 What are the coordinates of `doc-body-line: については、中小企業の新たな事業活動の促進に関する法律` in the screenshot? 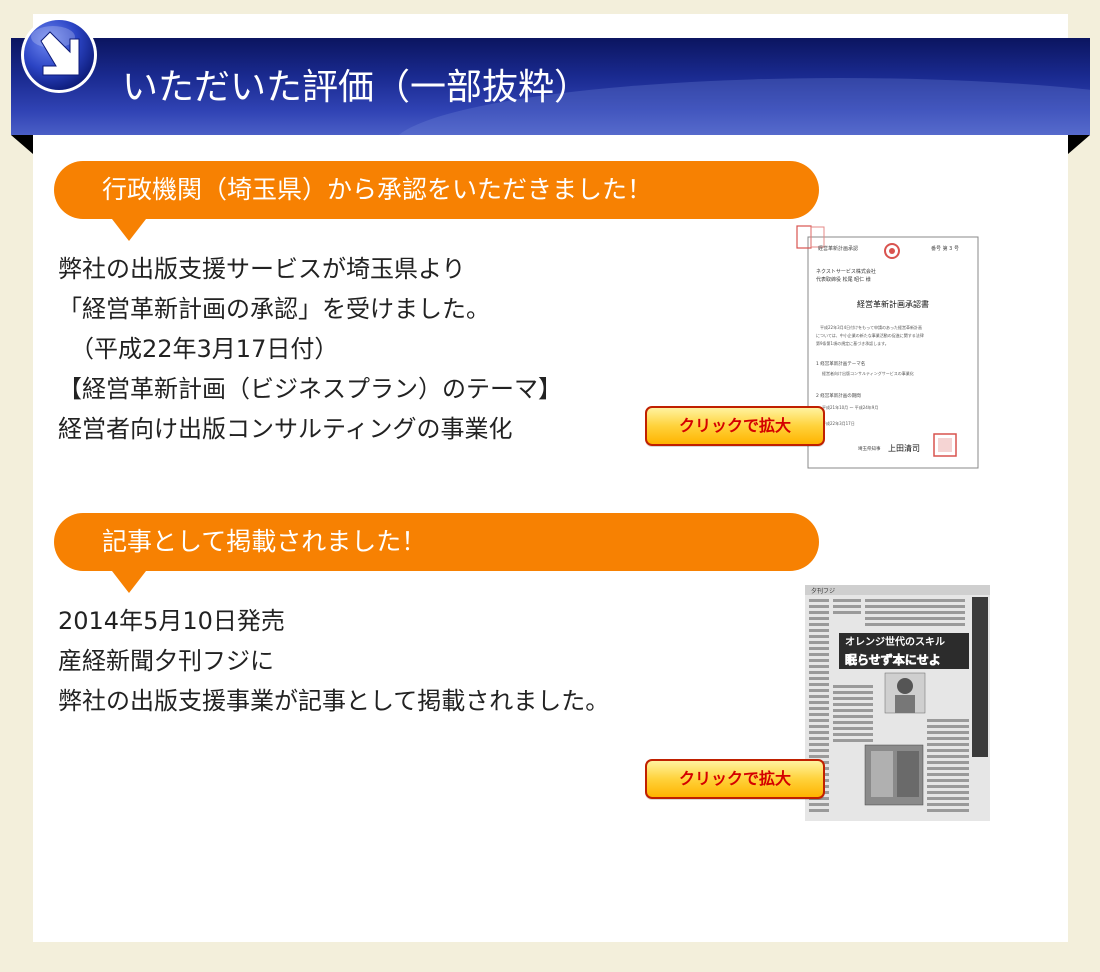 It's located at (870, 335).